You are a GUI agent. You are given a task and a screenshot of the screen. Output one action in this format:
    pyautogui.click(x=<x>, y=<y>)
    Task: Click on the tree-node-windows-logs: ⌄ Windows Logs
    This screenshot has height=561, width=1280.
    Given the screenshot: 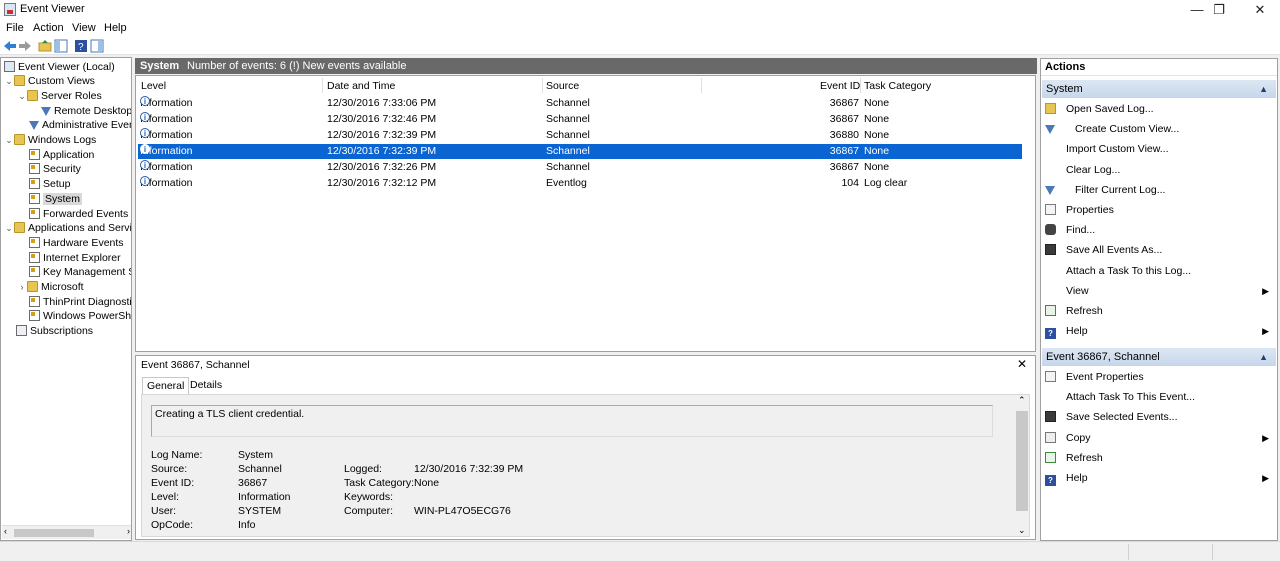 What is the action you would take?
    pyautogui.click(x=50, y=140)
    